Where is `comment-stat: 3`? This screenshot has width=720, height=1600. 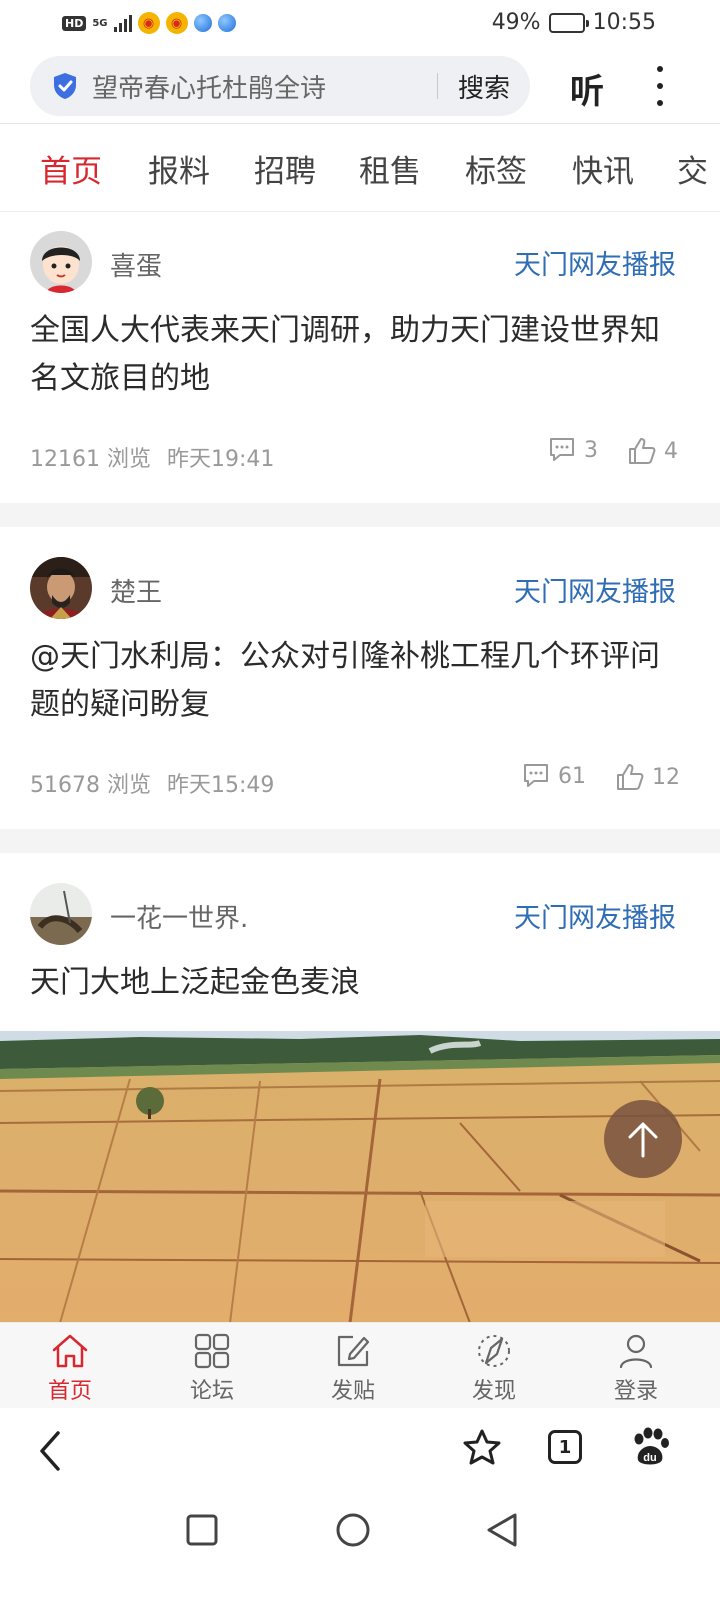 comment-stat: 3 is located at coordinates (573, 450).